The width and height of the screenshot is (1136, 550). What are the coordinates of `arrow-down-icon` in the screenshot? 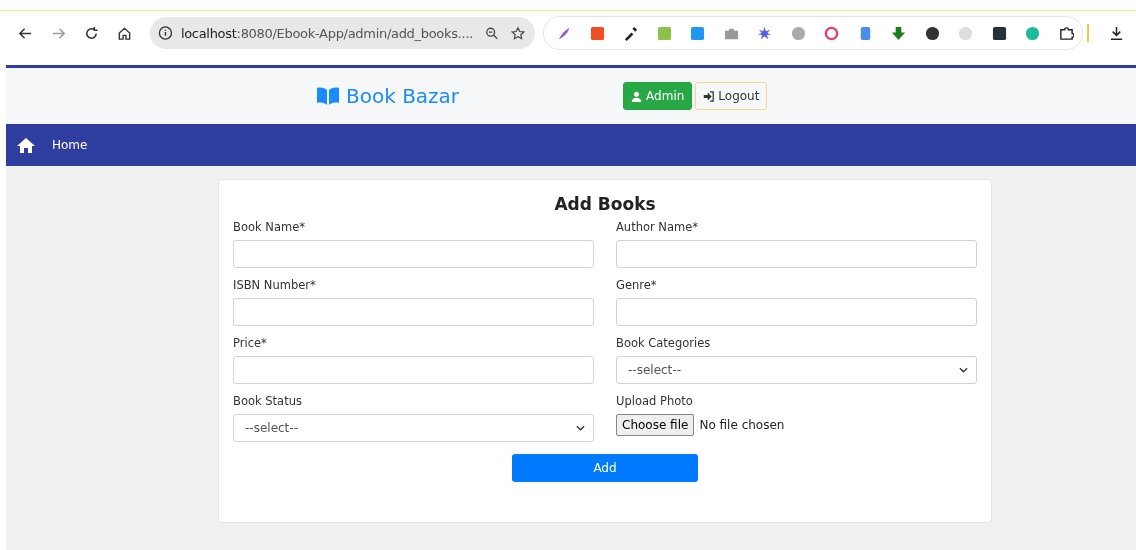 It's located at (898, 33).